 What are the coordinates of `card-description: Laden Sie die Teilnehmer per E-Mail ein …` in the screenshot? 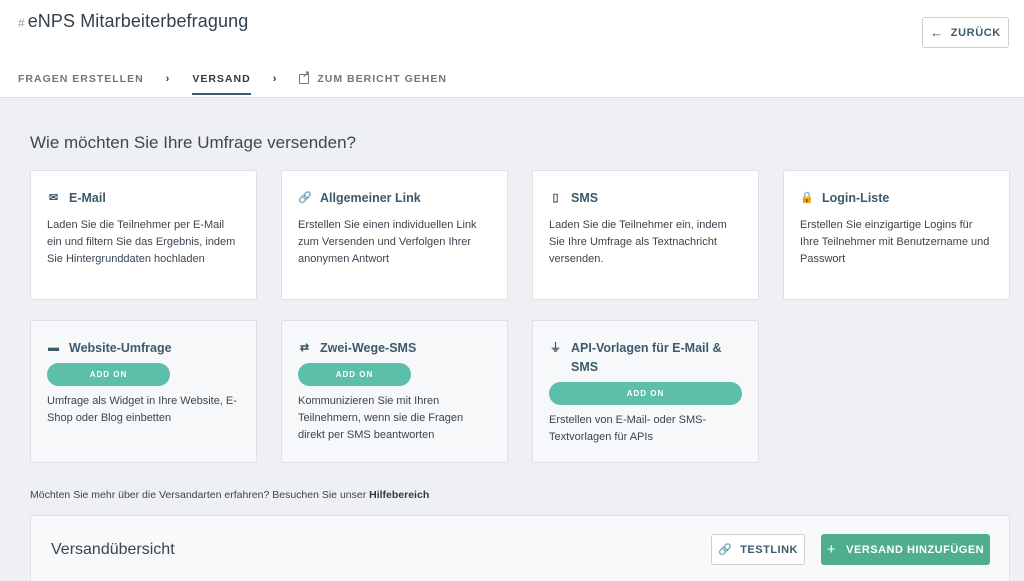 It's located at (141, 242).